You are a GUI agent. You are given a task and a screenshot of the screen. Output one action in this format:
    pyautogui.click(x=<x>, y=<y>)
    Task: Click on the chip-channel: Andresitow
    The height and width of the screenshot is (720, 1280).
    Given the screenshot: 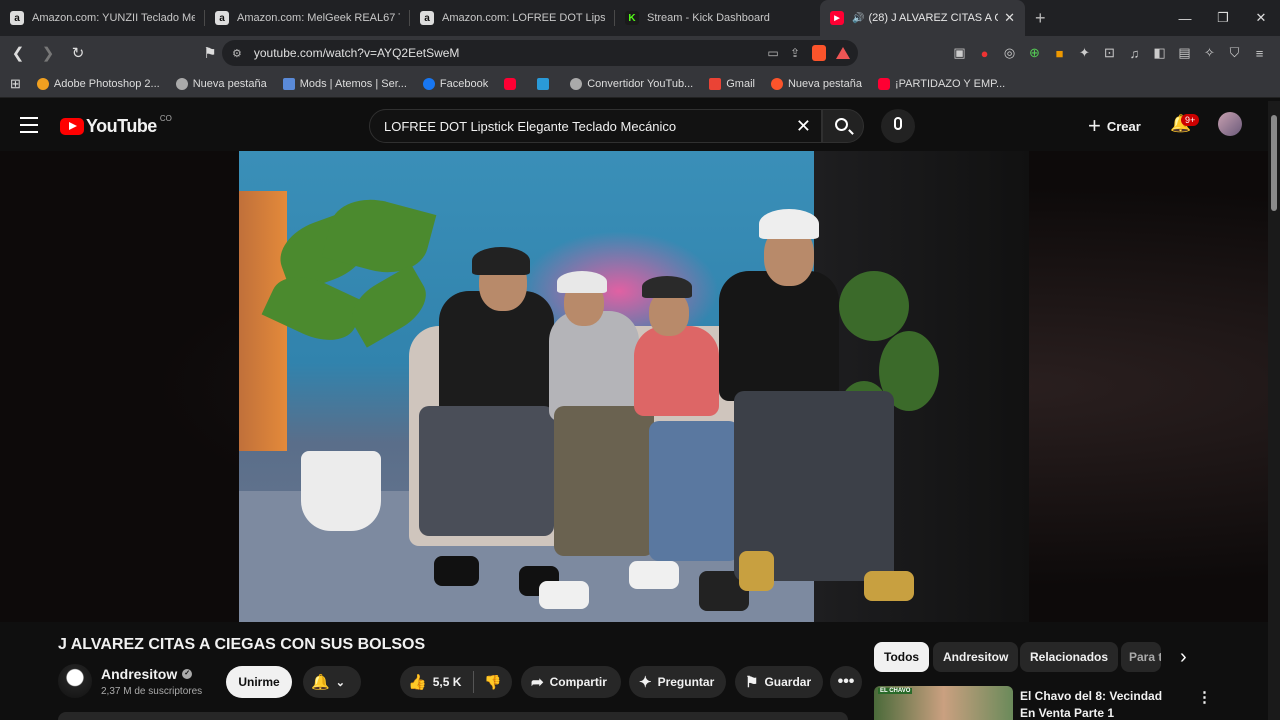 What is the action you would take?
    pyautogui.click(x=976, y=657)
    